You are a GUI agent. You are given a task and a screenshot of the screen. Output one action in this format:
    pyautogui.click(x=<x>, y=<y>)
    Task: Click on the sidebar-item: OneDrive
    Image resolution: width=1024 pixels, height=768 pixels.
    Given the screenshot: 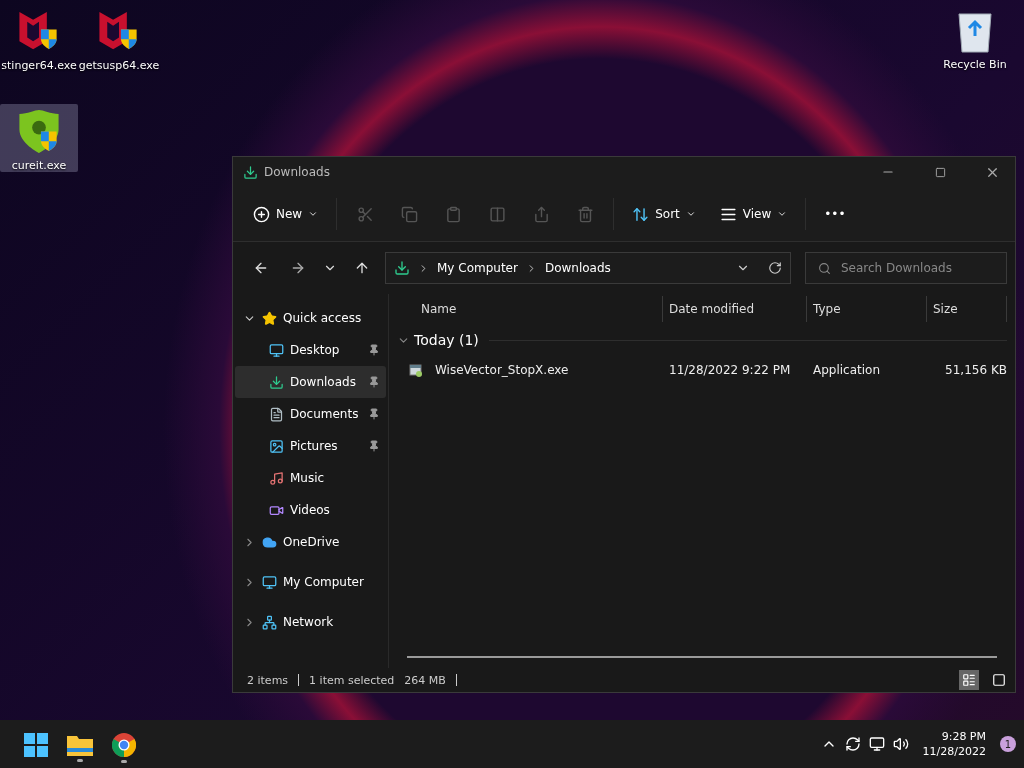 What is the action you would take?
    pyautogui.click(x=310, y=542)
    